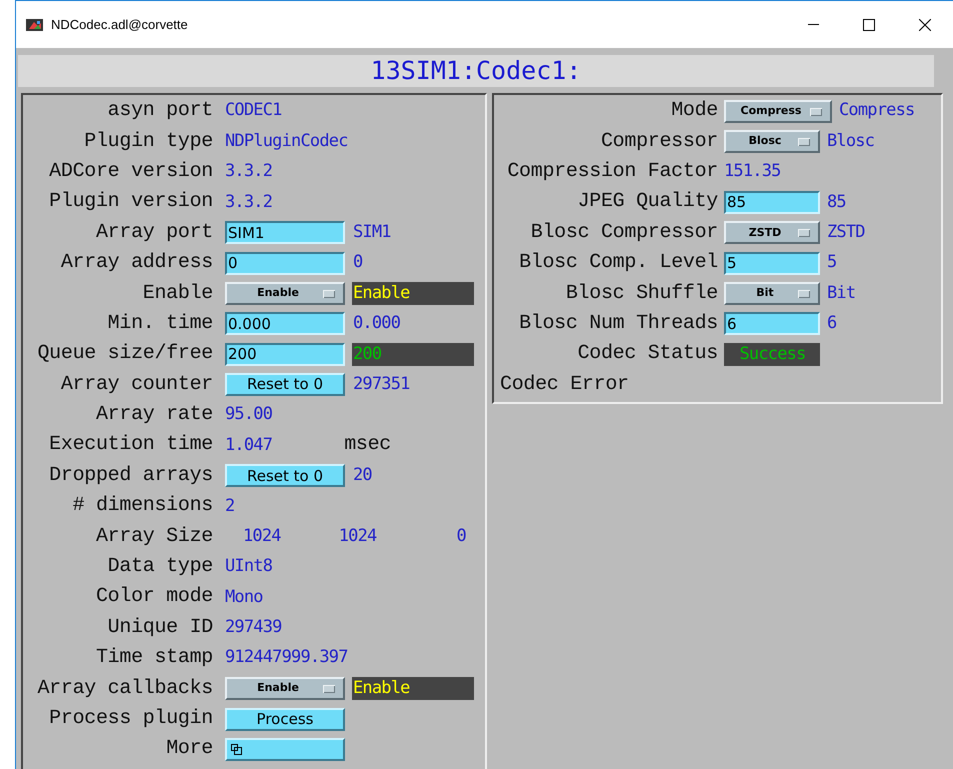 The height and width of the screenshot is (769, 953). Describe the element at coordinates (153, 597) in the screenshot. I see `field-label: Color mode` at that location.